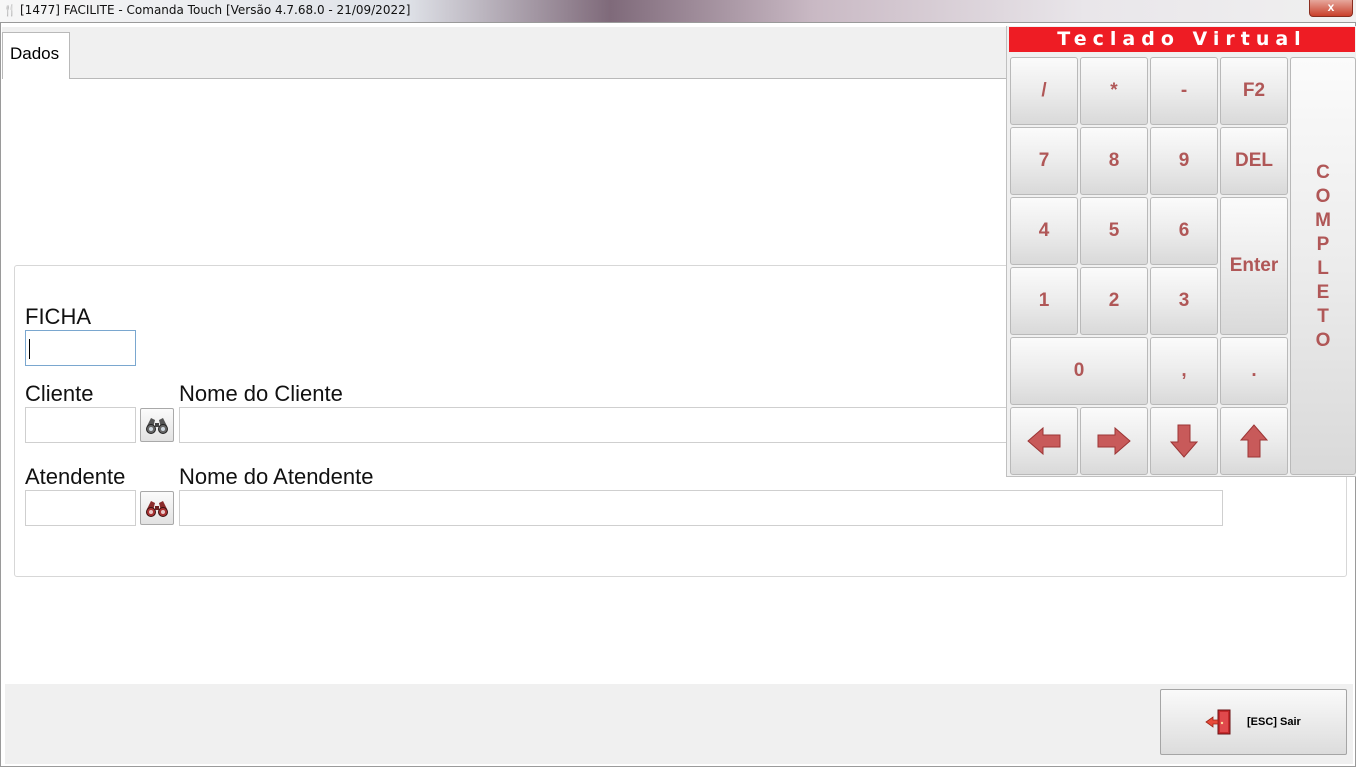 The image size is (1356, 767). What do you see at coordinates (1044, 301) in the screenshot?
I see `key-1: 1` at bounding box center [1044, 301].